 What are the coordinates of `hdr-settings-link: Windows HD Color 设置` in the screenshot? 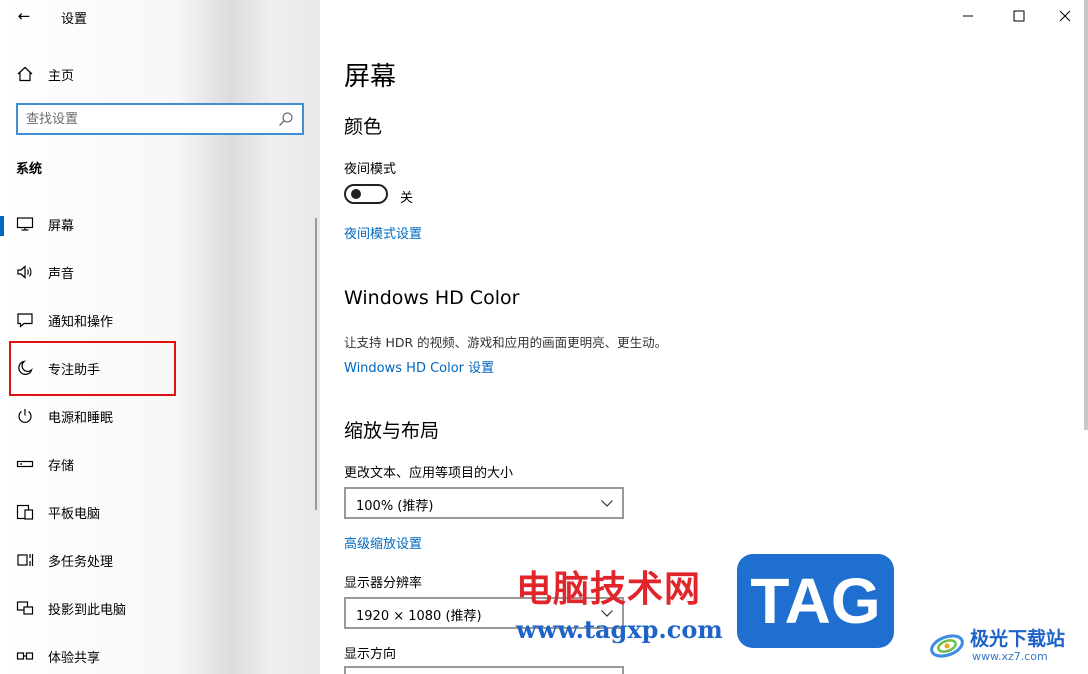 It's located at (419, 366).